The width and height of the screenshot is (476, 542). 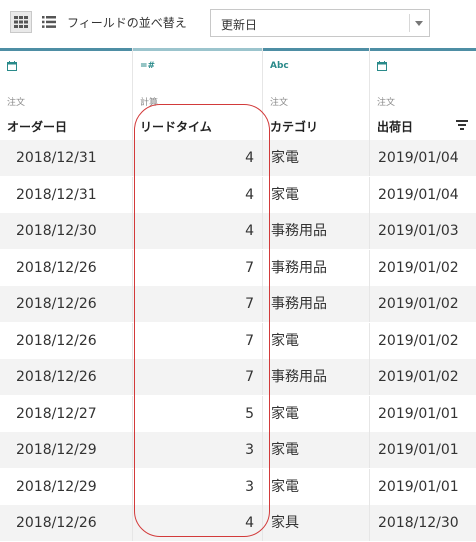 What do you see at coordinates (238, 231) in the screenshot?
I see `table-row: 2018/12/30 4 事務用品 2019/01/03` at bounding box center [238, 231].